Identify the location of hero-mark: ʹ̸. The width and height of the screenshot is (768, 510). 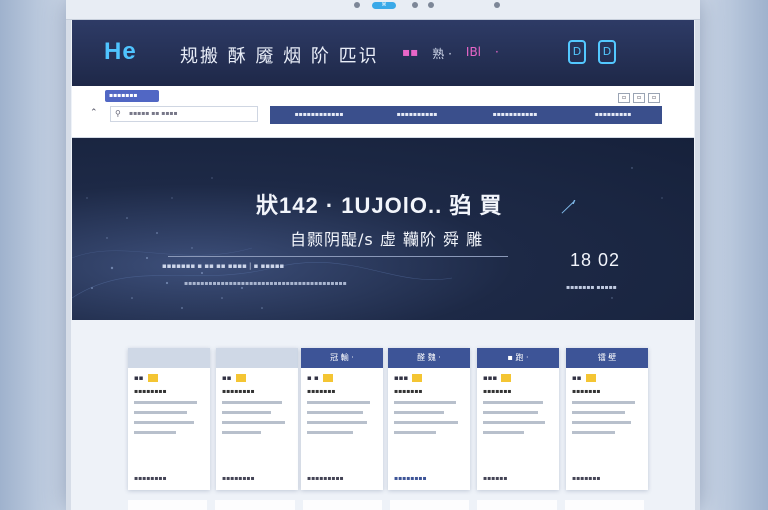
(572, 207).